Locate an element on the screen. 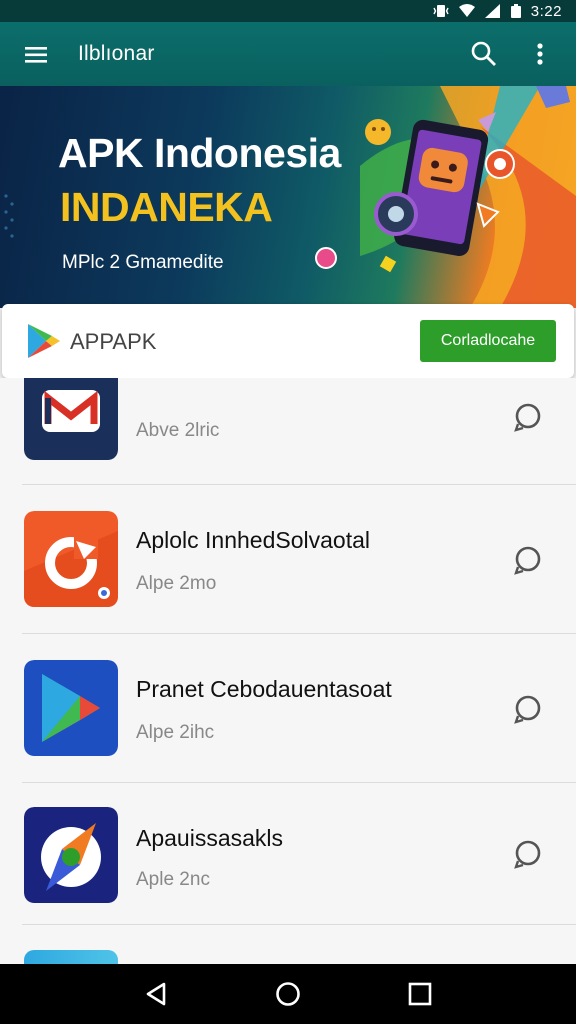 This screenshot has width=576, height=1024. search-icon is located at coordinates (484, 54).